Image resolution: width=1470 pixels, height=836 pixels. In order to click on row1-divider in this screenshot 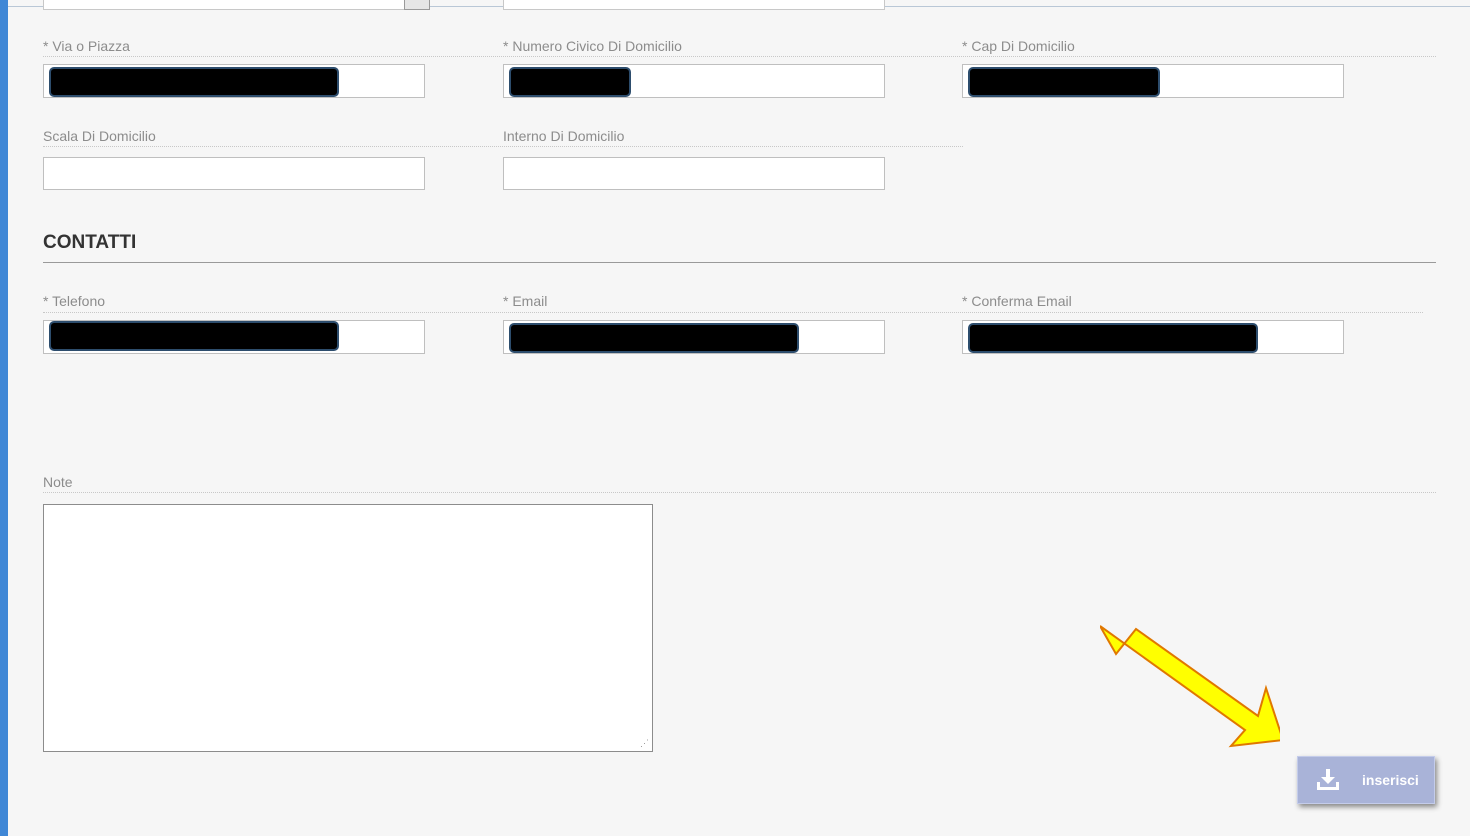, I will do `click(739, 56)`.